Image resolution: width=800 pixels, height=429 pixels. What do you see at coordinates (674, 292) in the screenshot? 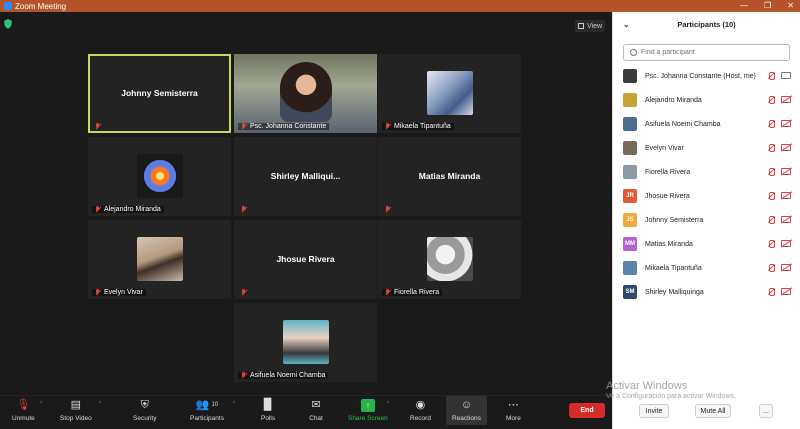
I see `participant-name: Shirley Malliquinga` at bounding box center [674, 292].